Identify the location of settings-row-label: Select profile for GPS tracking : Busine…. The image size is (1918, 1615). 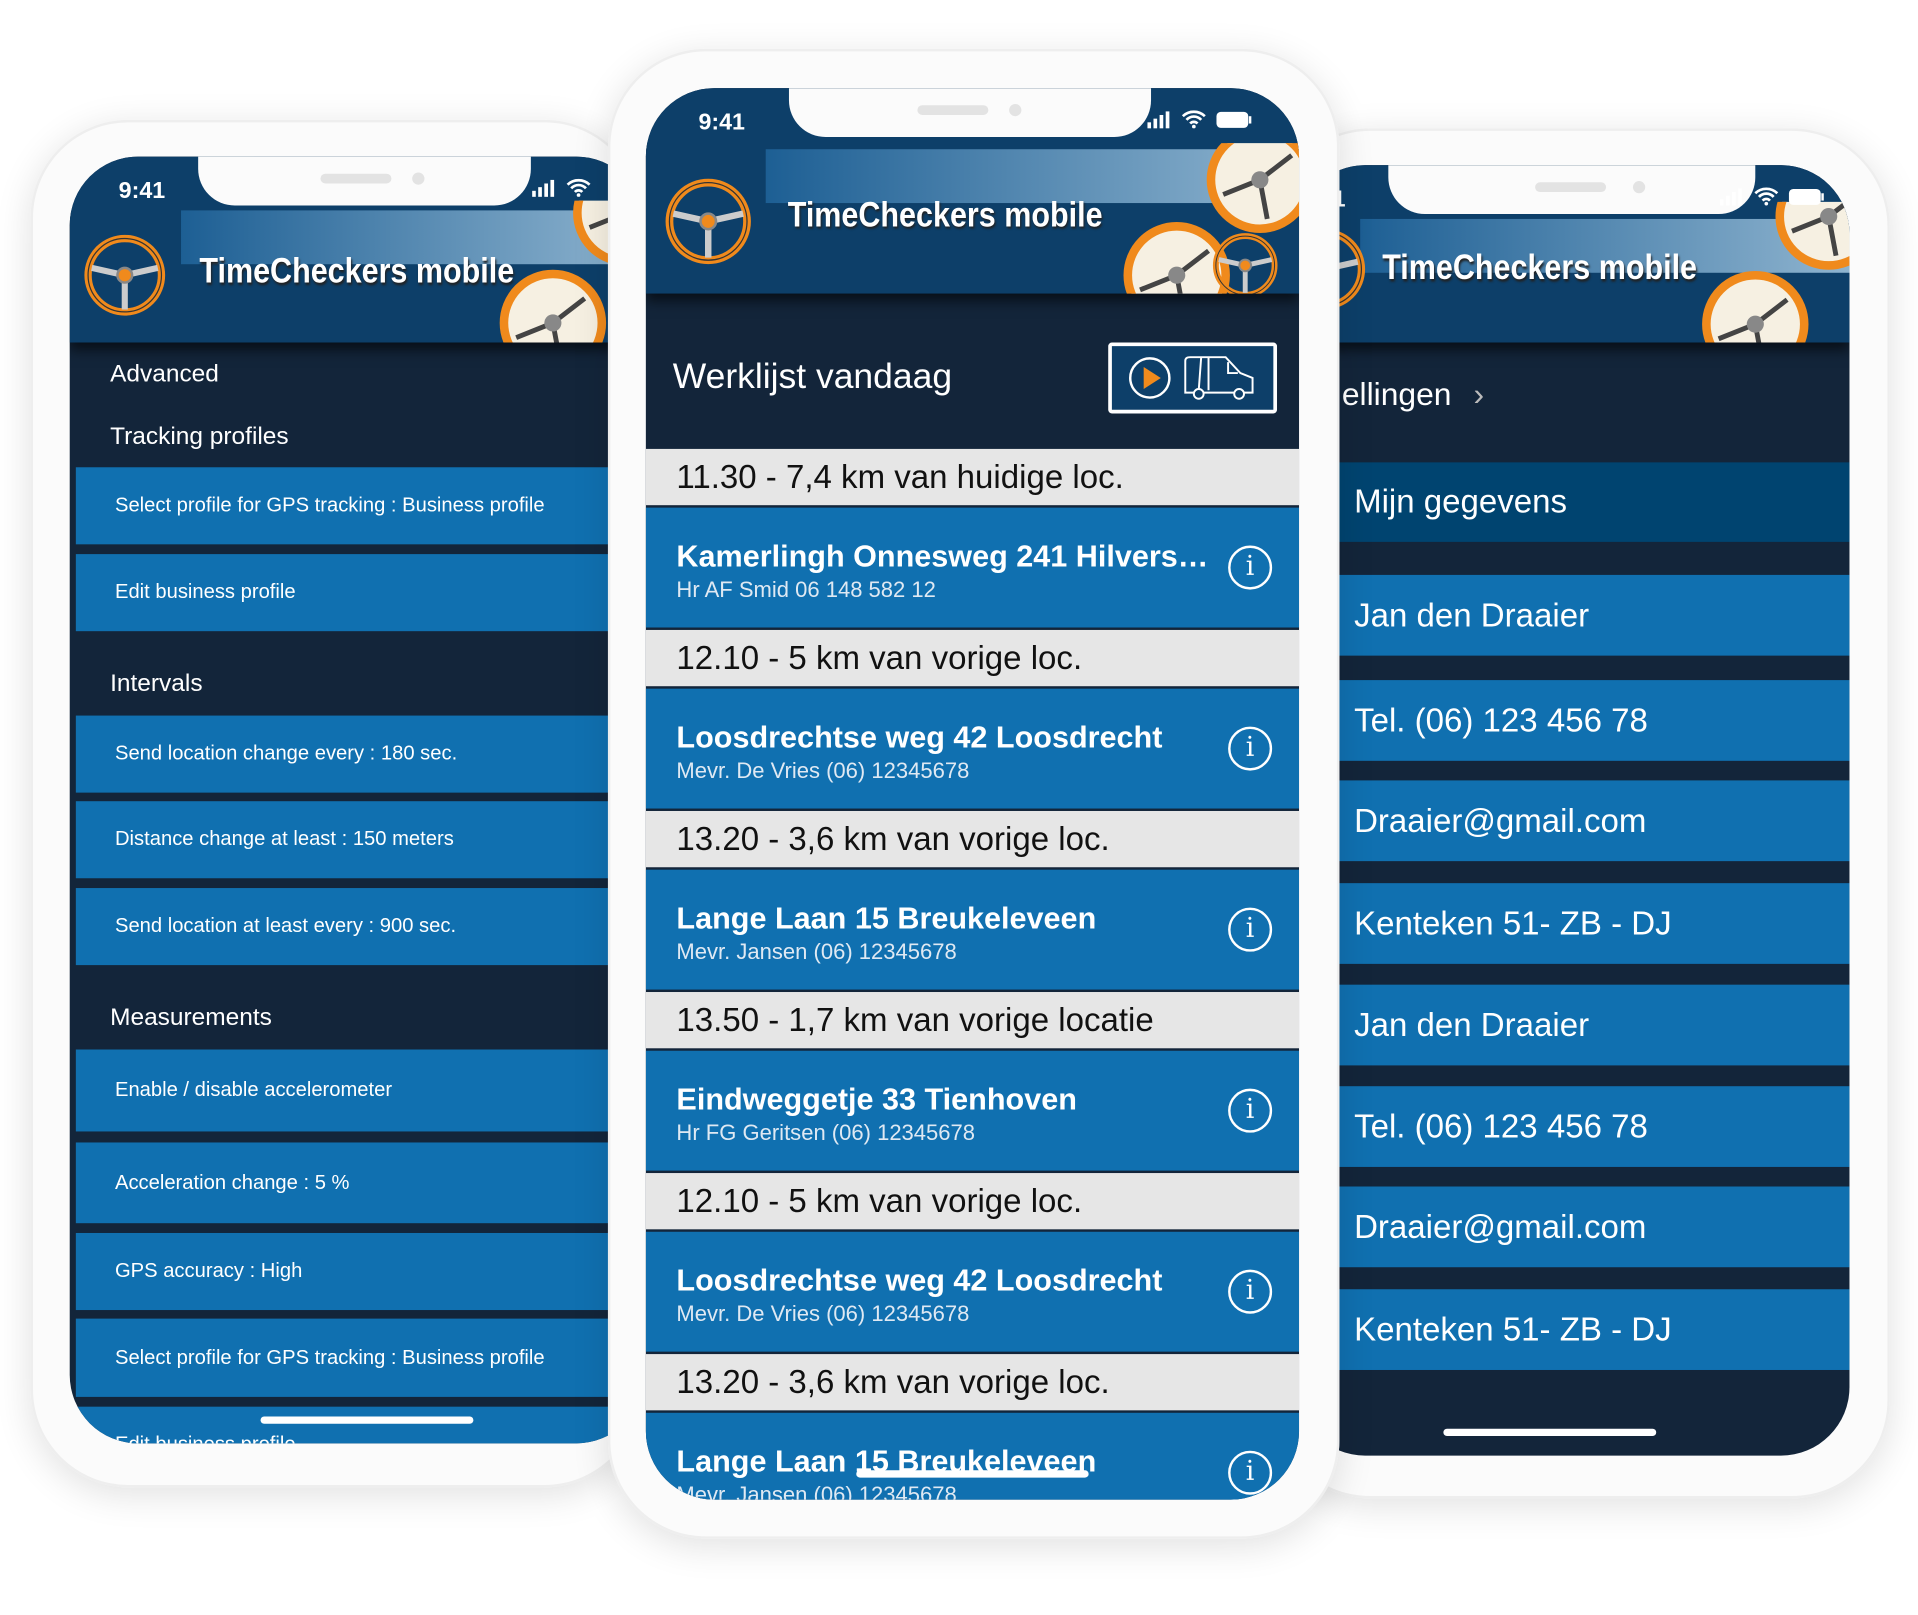
(329, 505).